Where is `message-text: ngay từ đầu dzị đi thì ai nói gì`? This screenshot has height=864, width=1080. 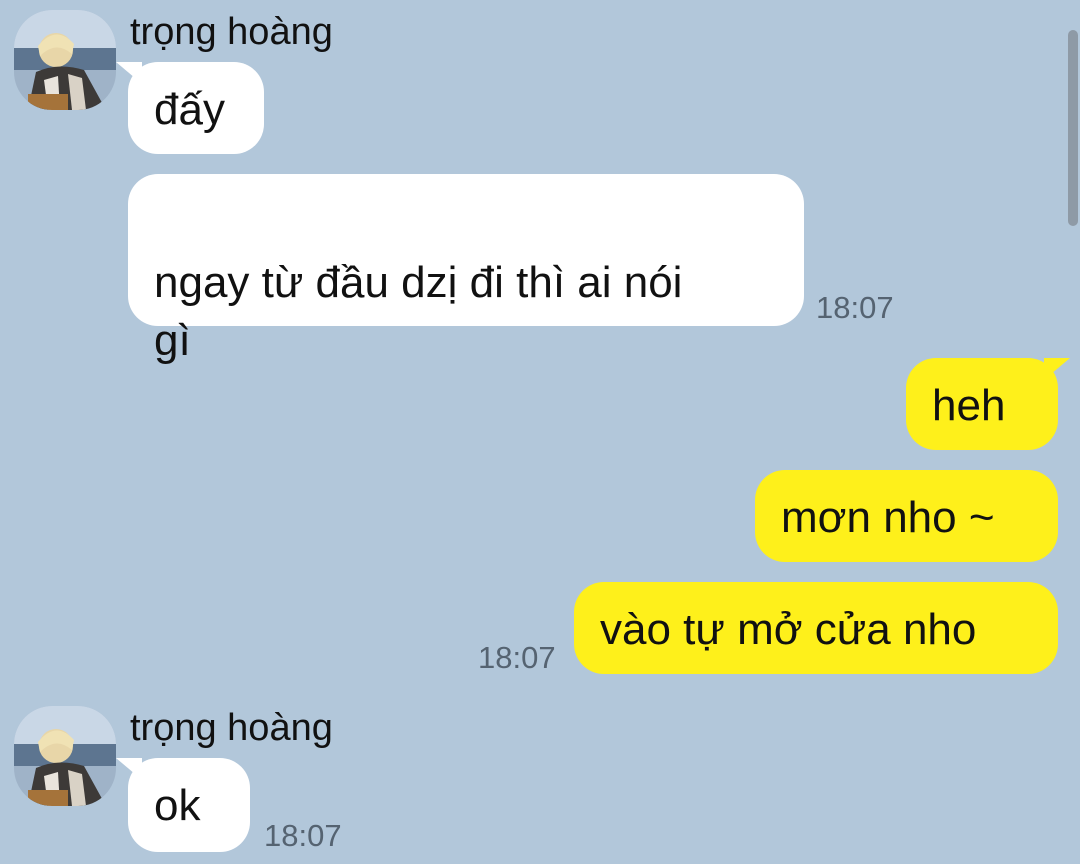
message-text: ngay từ đầu dzị đi thì ai nói gì is located at coordinates (418, 311).